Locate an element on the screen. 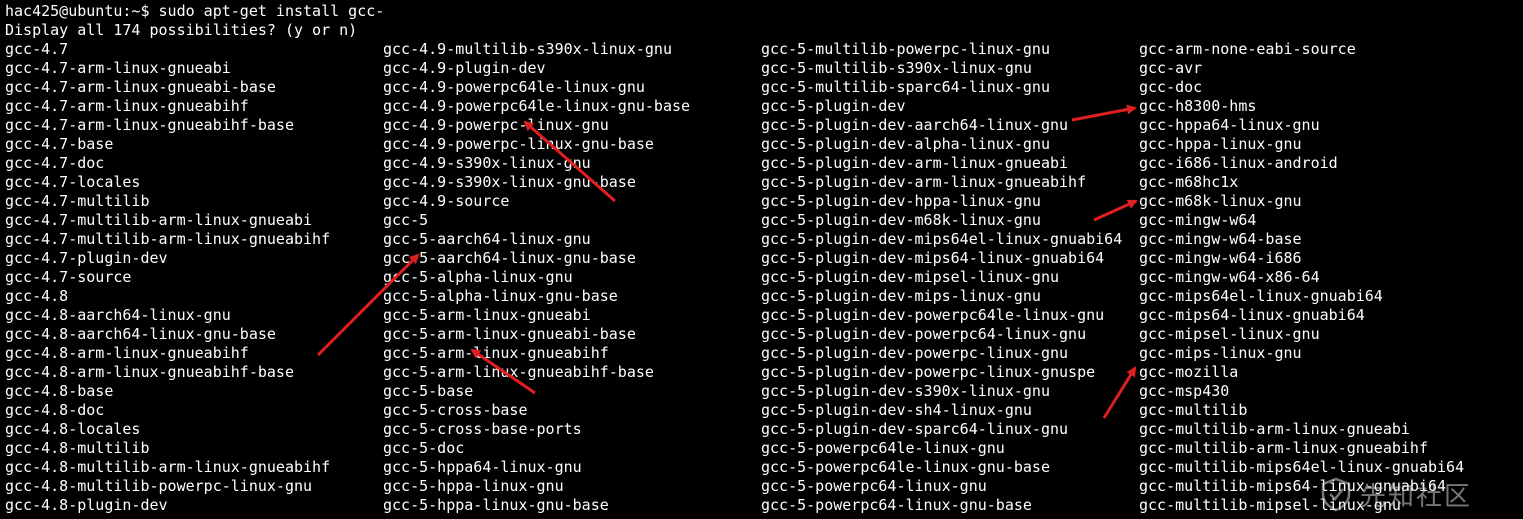 The width and height of the screenshot is (1523, 519). completion-item: gcc-5-base is located at coordinates (428, 391).